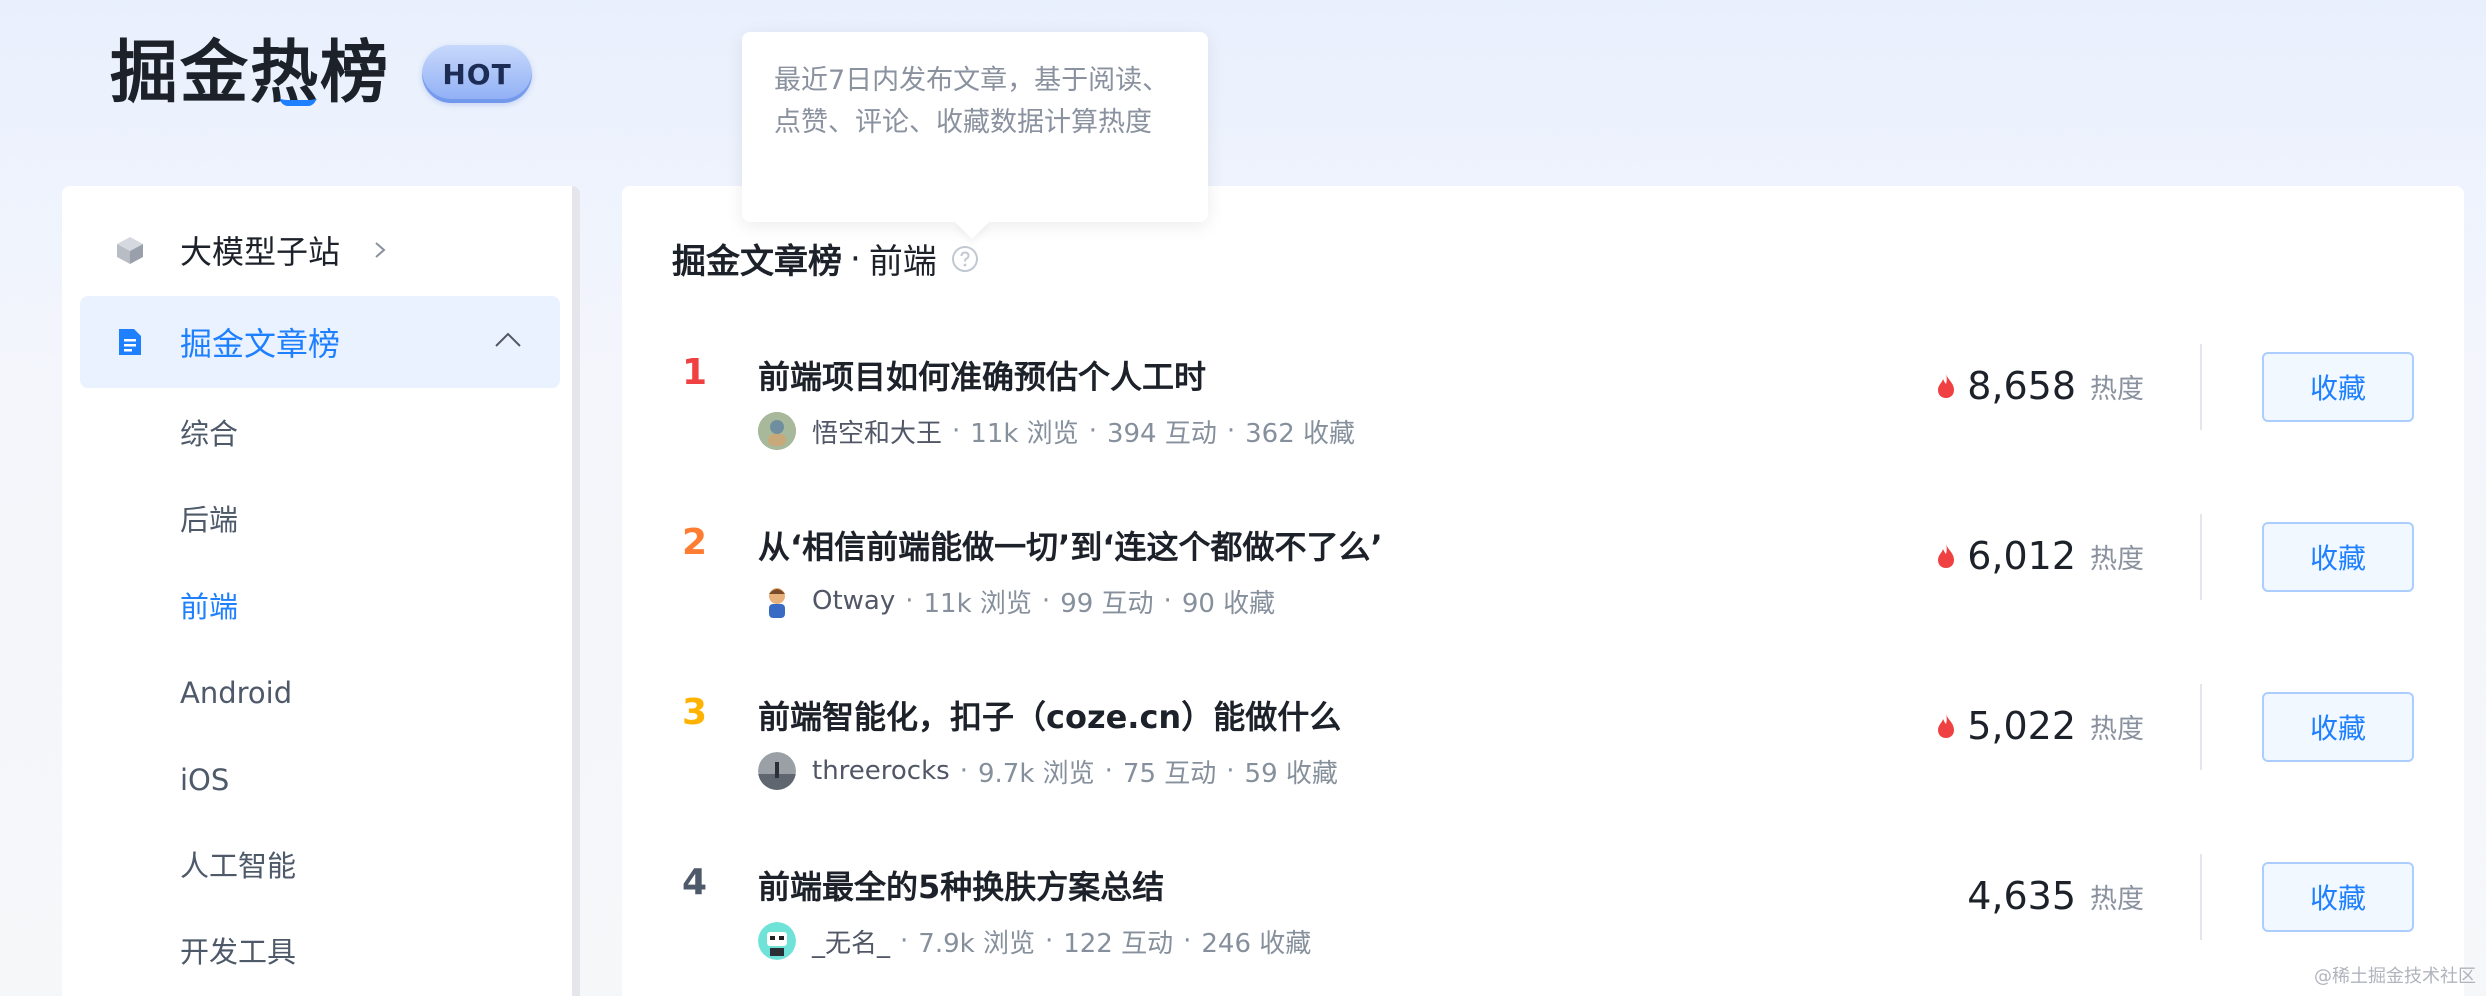 This screenshot has width=2486, height=996. Describe the element at coordinates (851, 941) in the screenshot. I see `author-name: _无名_` at that location.